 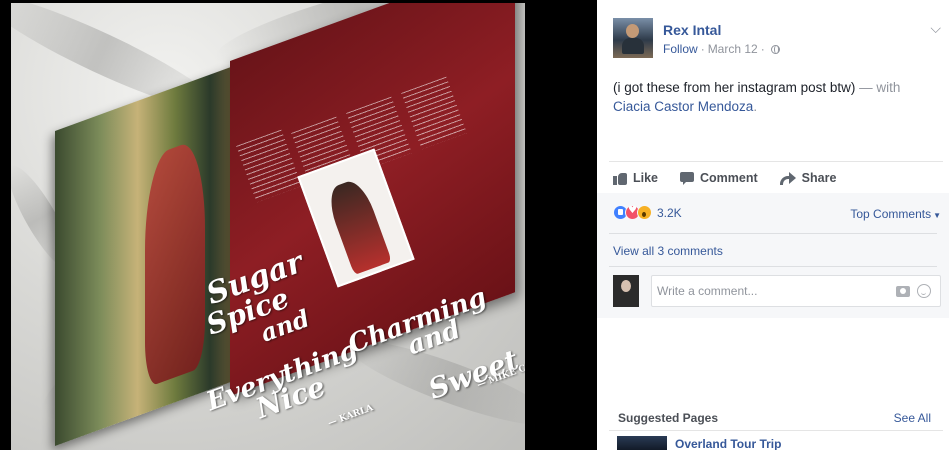 What do you see at coordinates (880, 87) in the screenshot?
I see `with-text: — with` at bounding box center [880, 87].